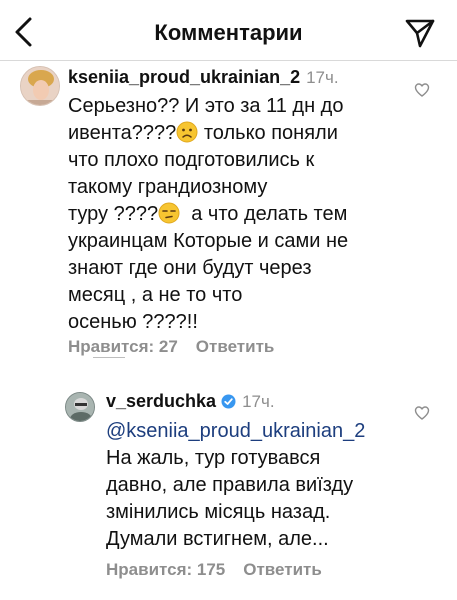 The height and width of the screenshot is (600, 457). I want to click on comment-actions: Нравится: 27 Ответить, so click(171, 347).